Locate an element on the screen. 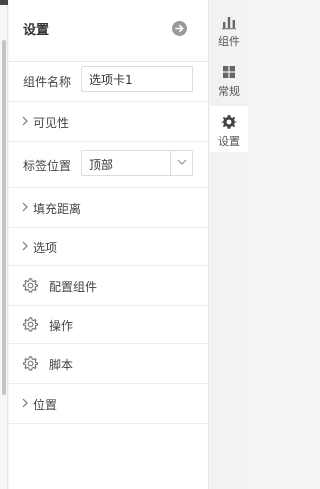 The width and height of the screenshot is (320, 489). section-position: 位置 is located at coordinates (109, 404).